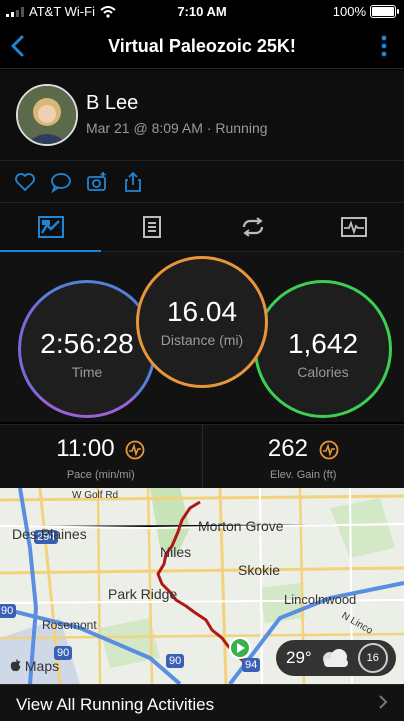 The image size is (404, 721). I want to click on map-label-morton-grove: Morton Grove, so click(241, 526).